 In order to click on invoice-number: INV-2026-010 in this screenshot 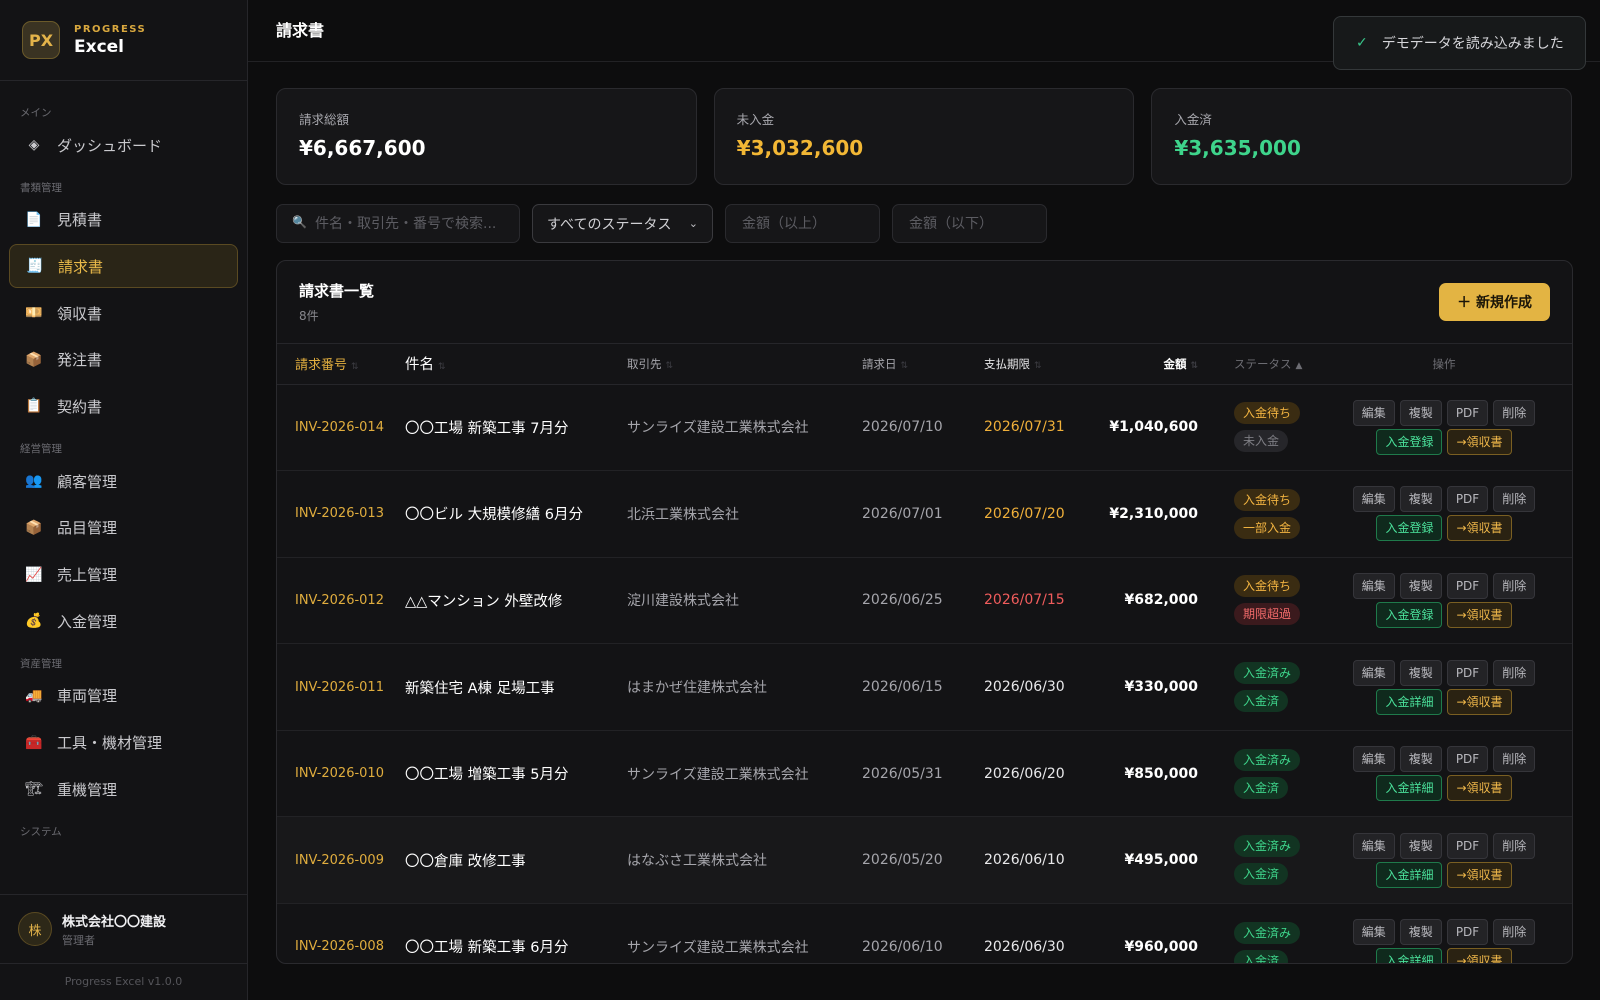, I will do `click(341, 773)`.